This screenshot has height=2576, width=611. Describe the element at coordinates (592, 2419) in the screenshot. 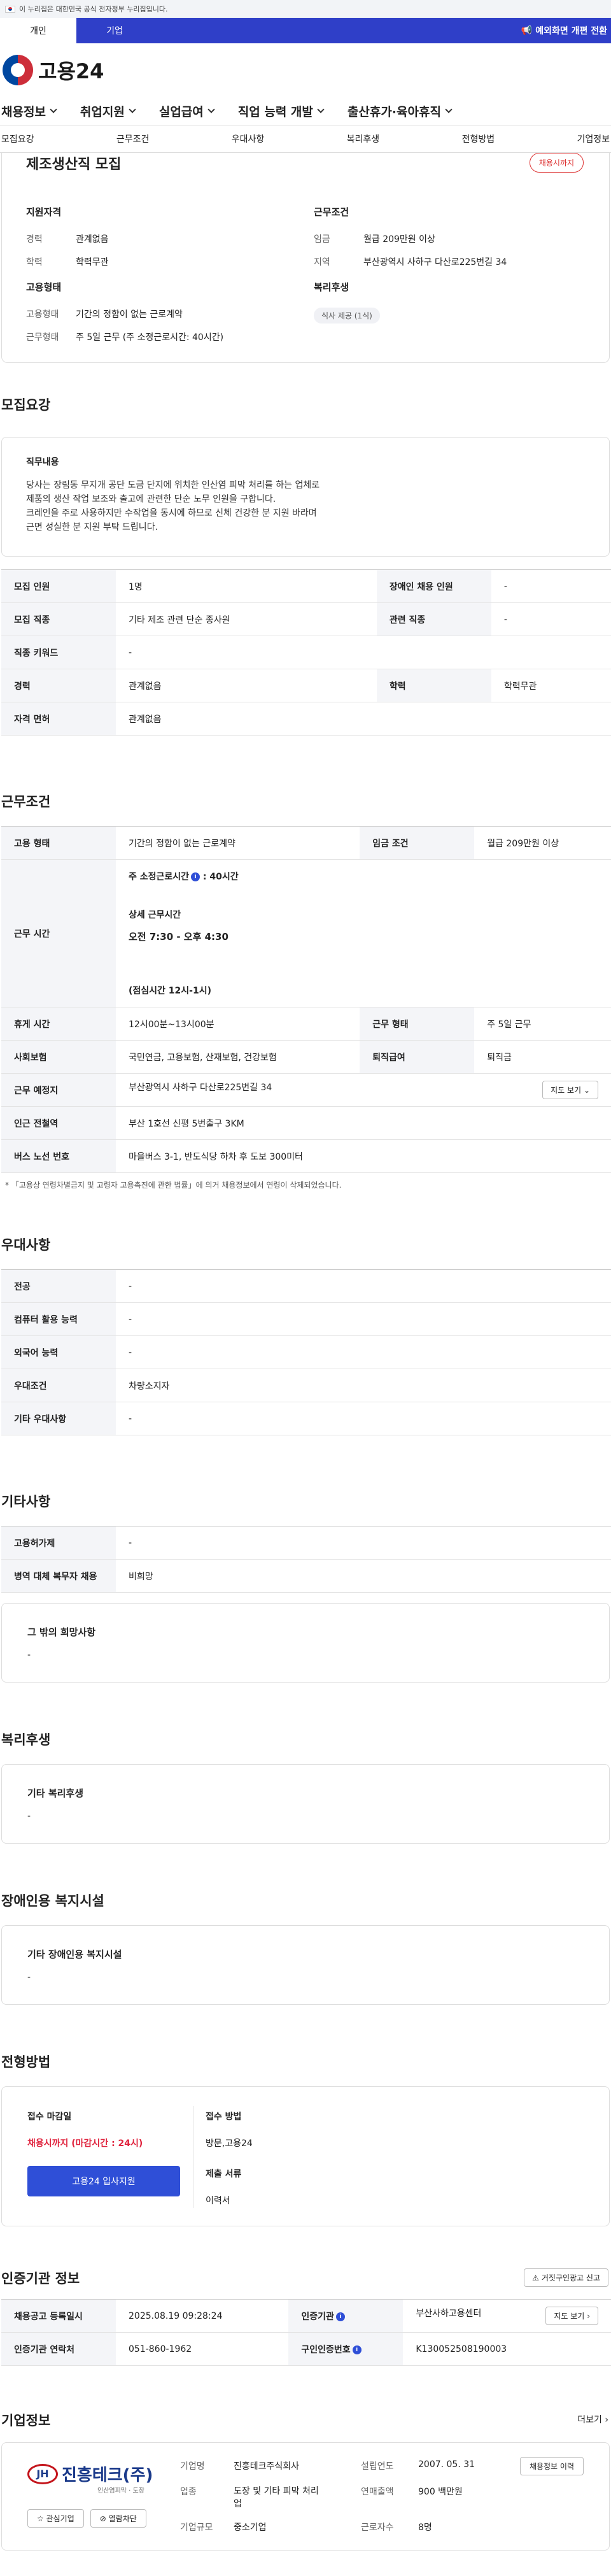

I see `company-more-link: 더보기 ›` at that location.